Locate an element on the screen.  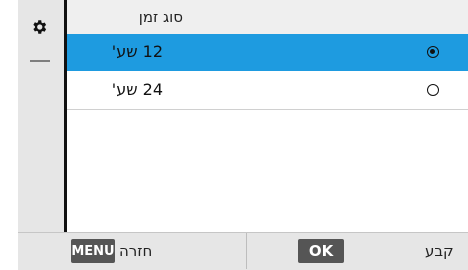
radio-unselected-icon is located at coordinates (433, 90).